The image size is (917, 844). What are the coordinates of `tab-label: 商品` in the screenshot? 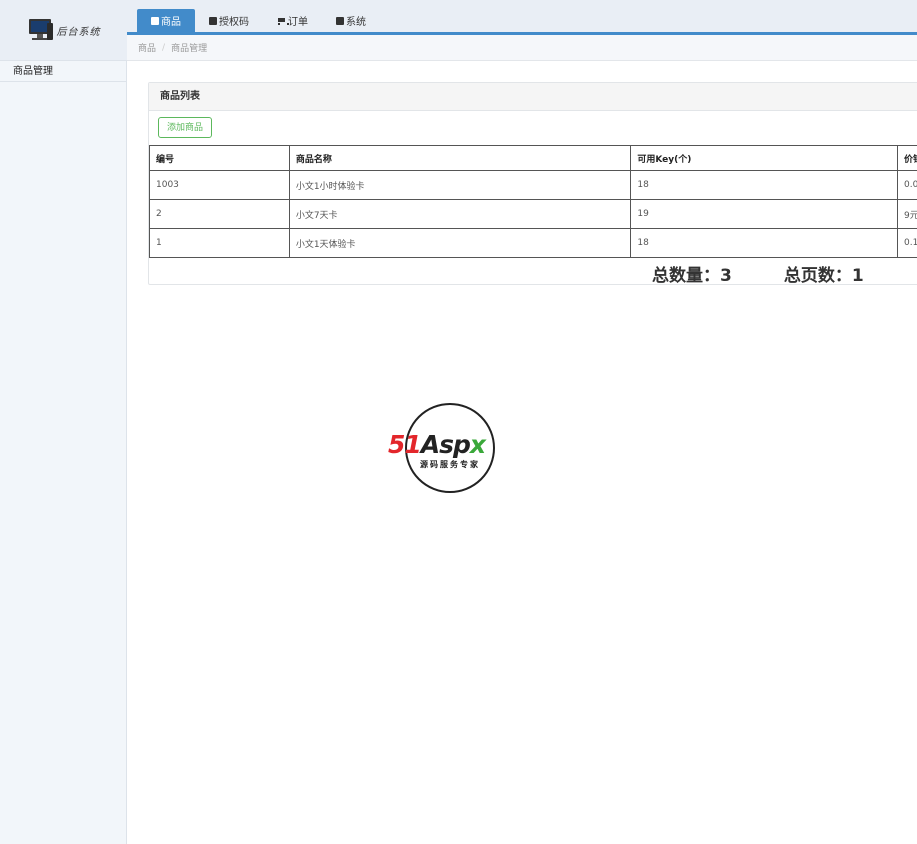 It's located at (171, 22).